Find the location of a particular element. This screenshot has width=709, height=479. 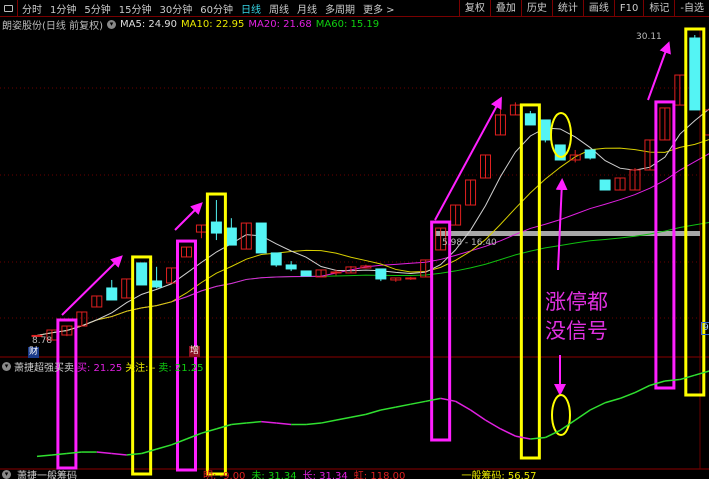

indicator-sell: 卖: 21.25 is located at coordinates (181, 368).